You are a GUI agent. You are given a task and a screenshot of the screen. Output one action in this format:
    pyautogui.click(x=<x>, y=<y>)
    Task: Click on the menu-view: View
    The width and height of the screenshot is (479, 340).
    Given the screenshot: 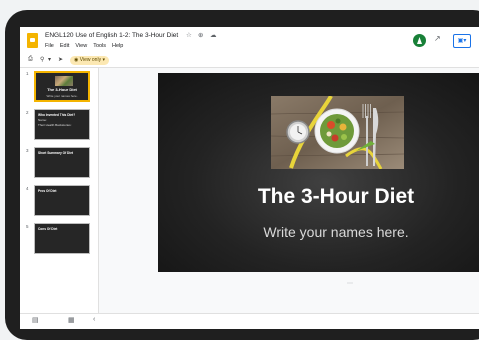 What is the action you would take?
    pyautogui.click(x=81, y=46)
    